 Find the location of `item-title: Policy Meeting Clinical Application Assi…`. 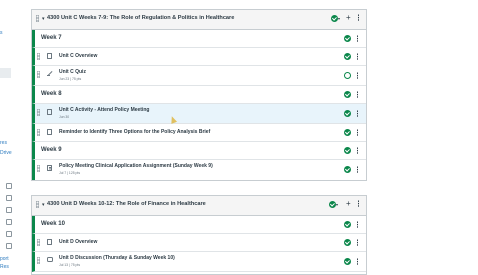

item-title: Policy Meeting Clinical Application Assi… is located at coordinates (136, 166).